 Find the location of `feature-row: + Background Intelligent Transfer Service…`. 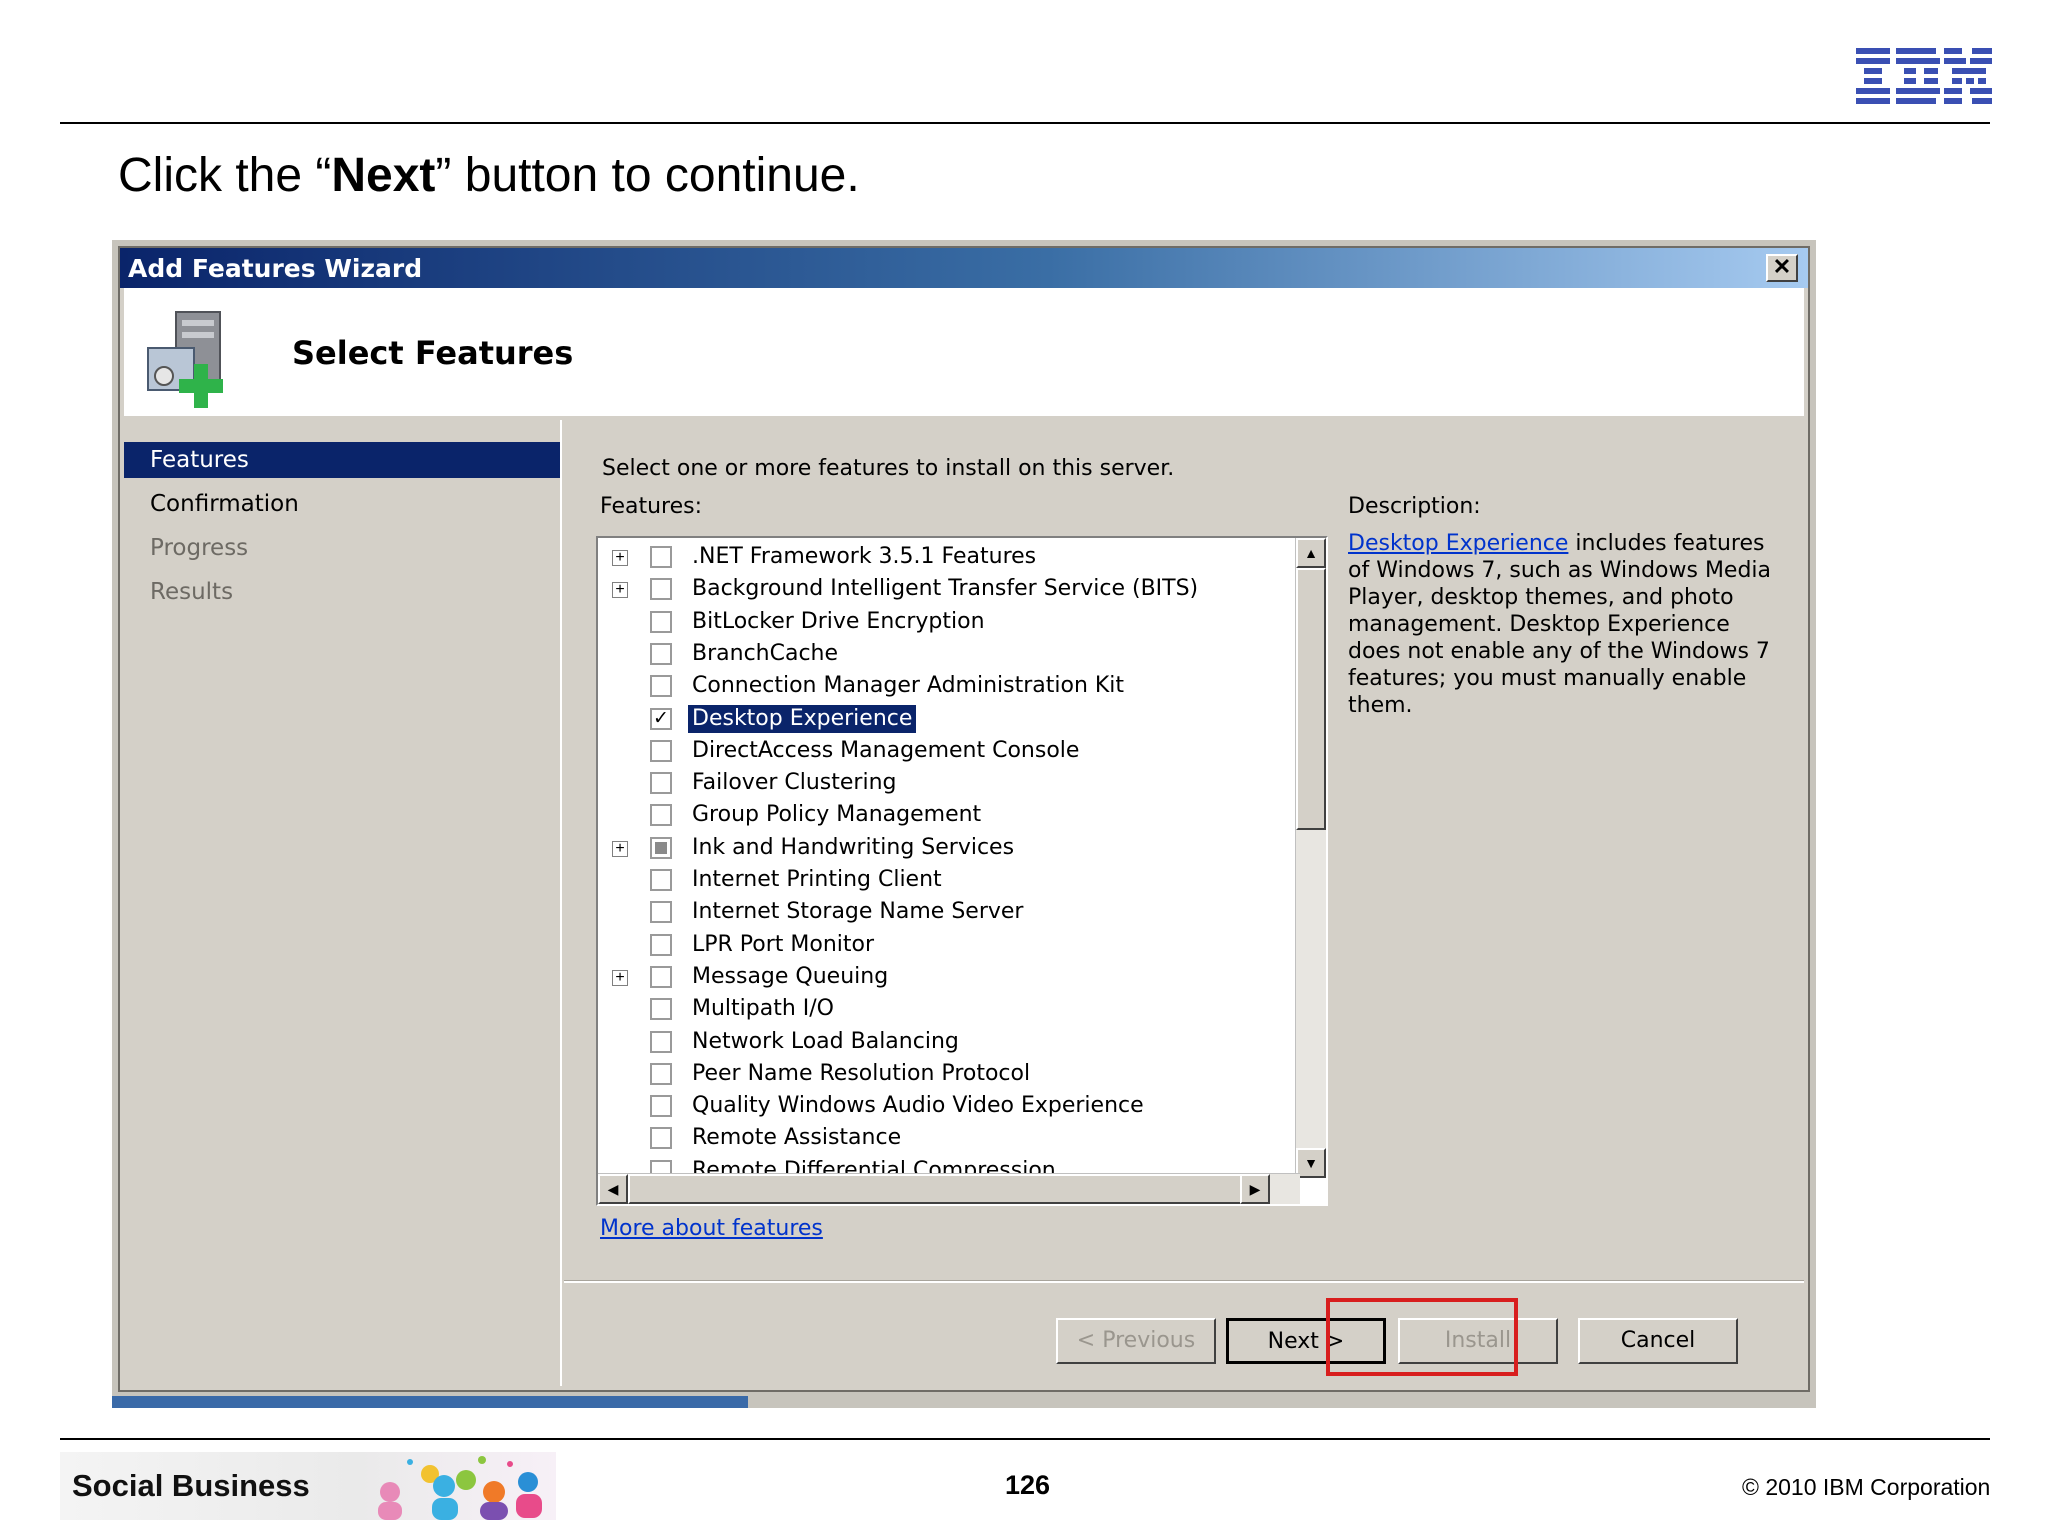

feature-row: + Background Intelligent Transfer Service… is located at coordinates (943, 590).